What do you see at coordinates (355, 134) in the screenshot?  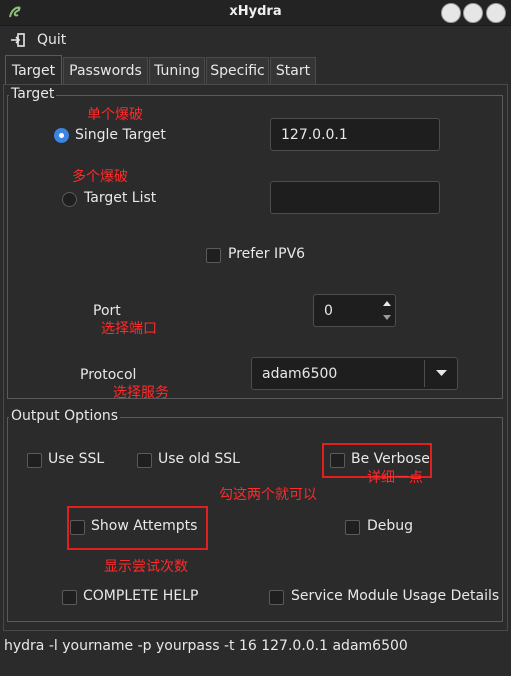 I see `single-target-input: 127.0.0.1` at bounding box center [355, 134].